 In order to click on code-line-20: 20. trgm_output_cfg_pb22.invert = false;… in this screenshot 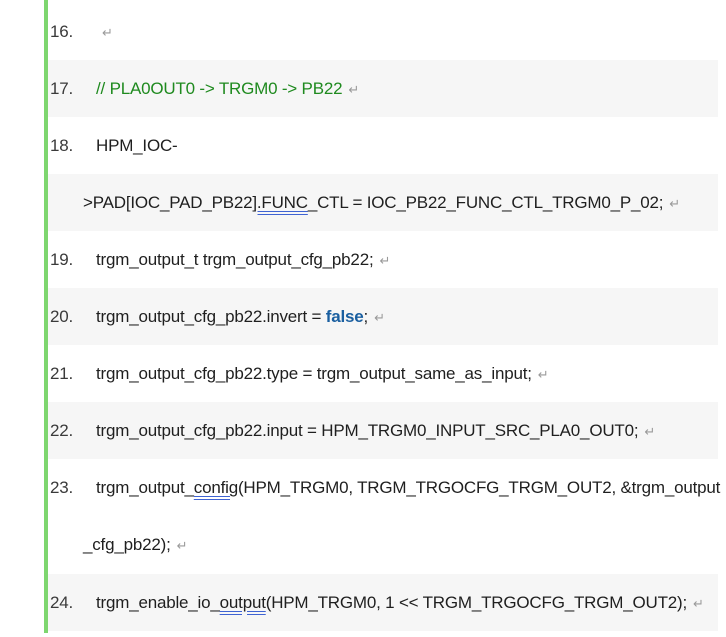, I will do `click(383, 316)`.